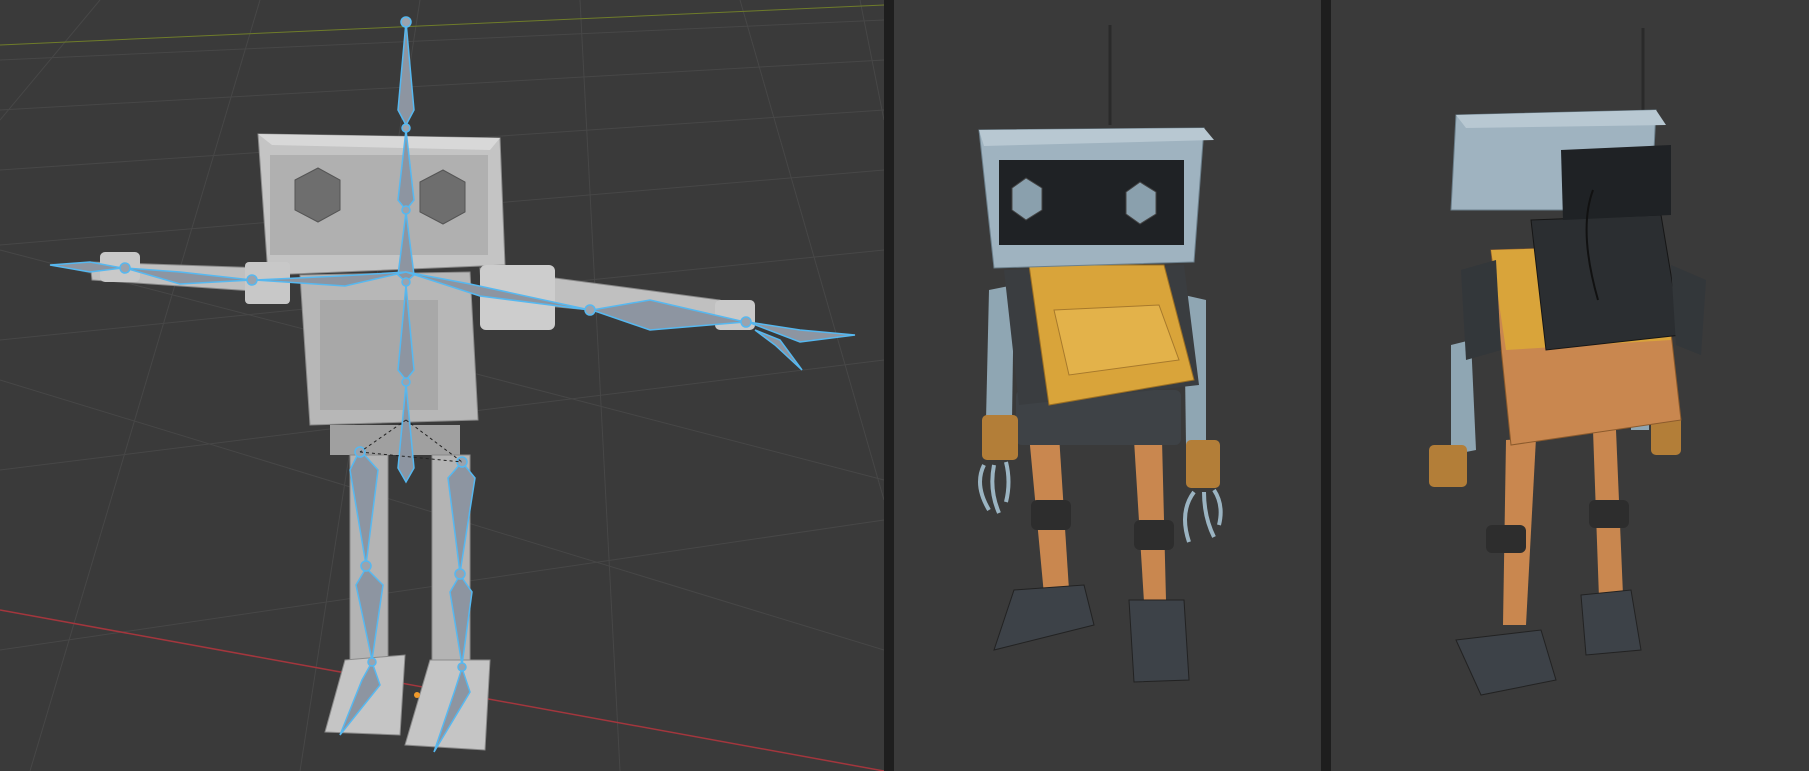  What do you see at coordinates (406, 74) in the screenshot?
I see `bone-head-top` at bounding box center [406, 74].